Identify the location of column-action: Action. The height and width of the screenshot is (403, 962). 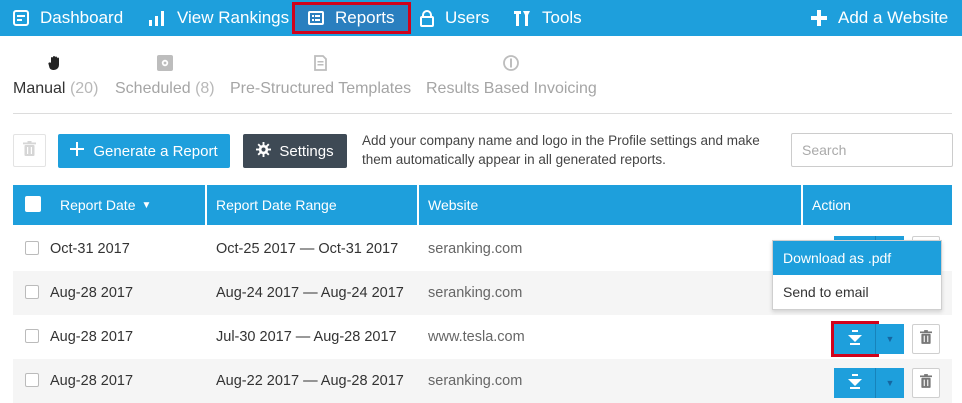
(831, 205).